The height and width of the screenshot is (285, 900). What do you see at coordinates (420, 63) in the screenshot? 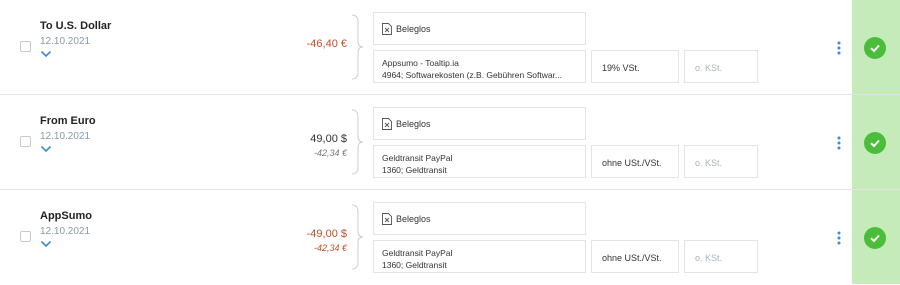
I see `account-name: Appsumo - Toaltip.ia` at bounding box center [420, 63].